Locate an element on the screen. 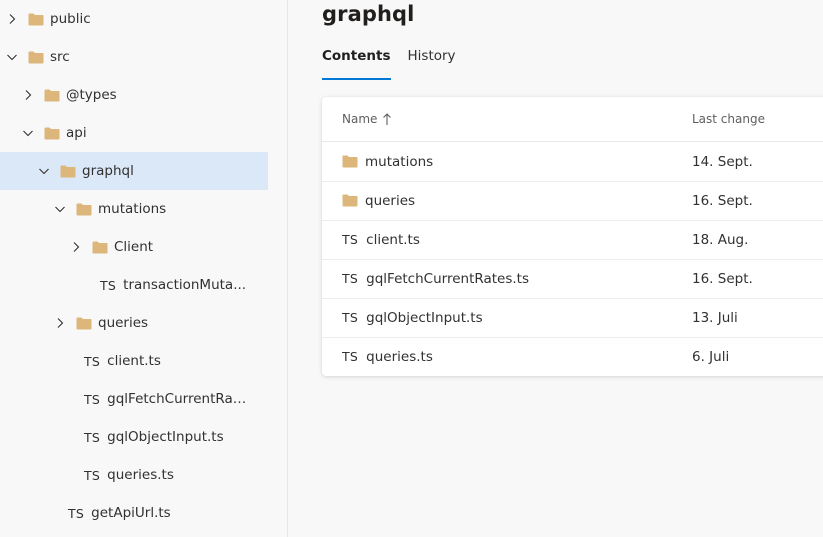  tree-item-label: api is located at coordinates (76, 133).